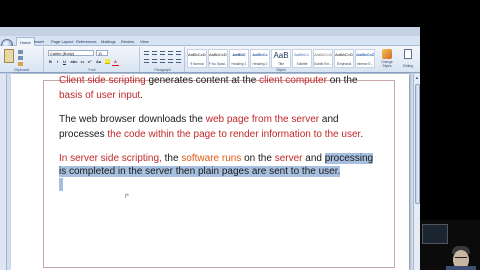 The height and width of the screenshot is (270, 480). I want to click on align-center-icon, so click(154, 61).